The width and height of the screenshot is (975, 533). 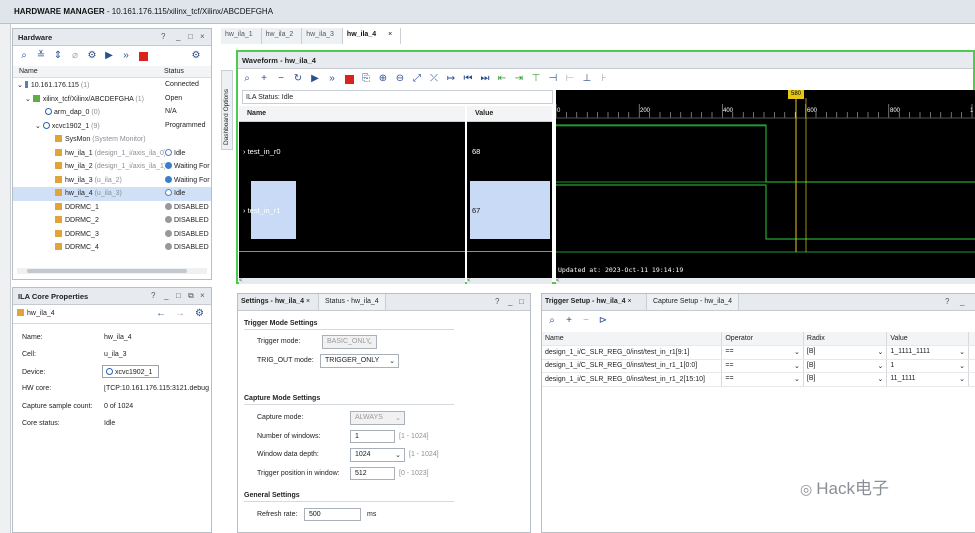 What do you see at coordinates (400, 79) in the screenshot?
I see `zoom-out-icon: ⊖` at bounding box center [400, 79].